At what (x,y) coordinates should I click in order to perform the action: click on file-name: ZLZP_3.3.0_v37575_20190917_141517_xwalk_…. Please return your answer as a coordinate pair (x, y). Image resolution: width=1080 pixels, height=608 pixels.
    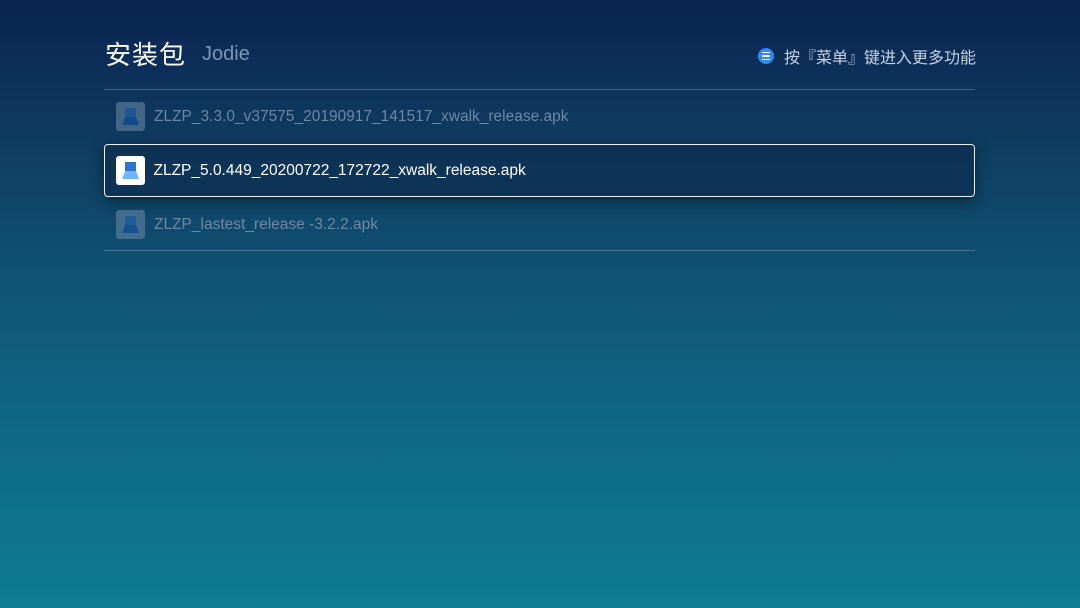
    Looking at the image, I should click on (361, 116).